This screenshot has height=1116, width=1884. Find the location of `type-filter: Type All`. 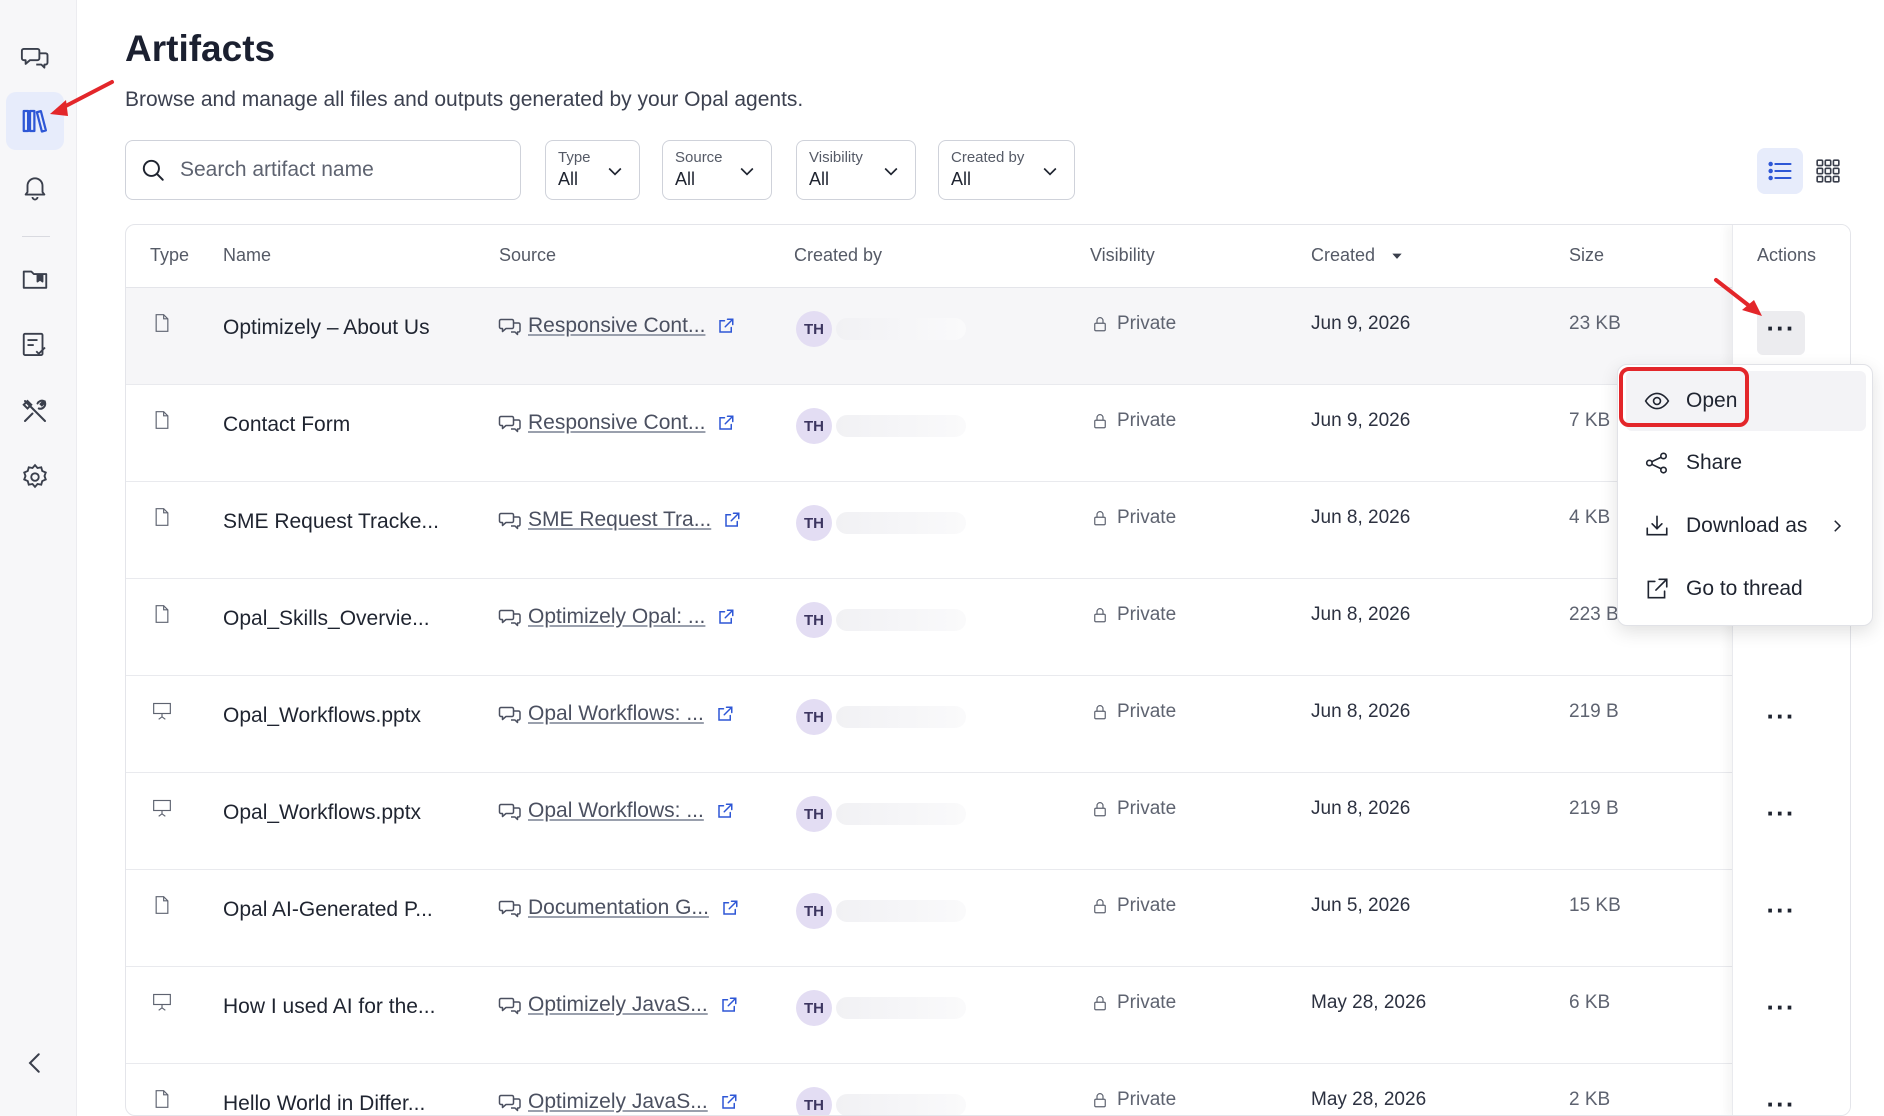

type-filter: Type All is located at coordinates (592, 170).